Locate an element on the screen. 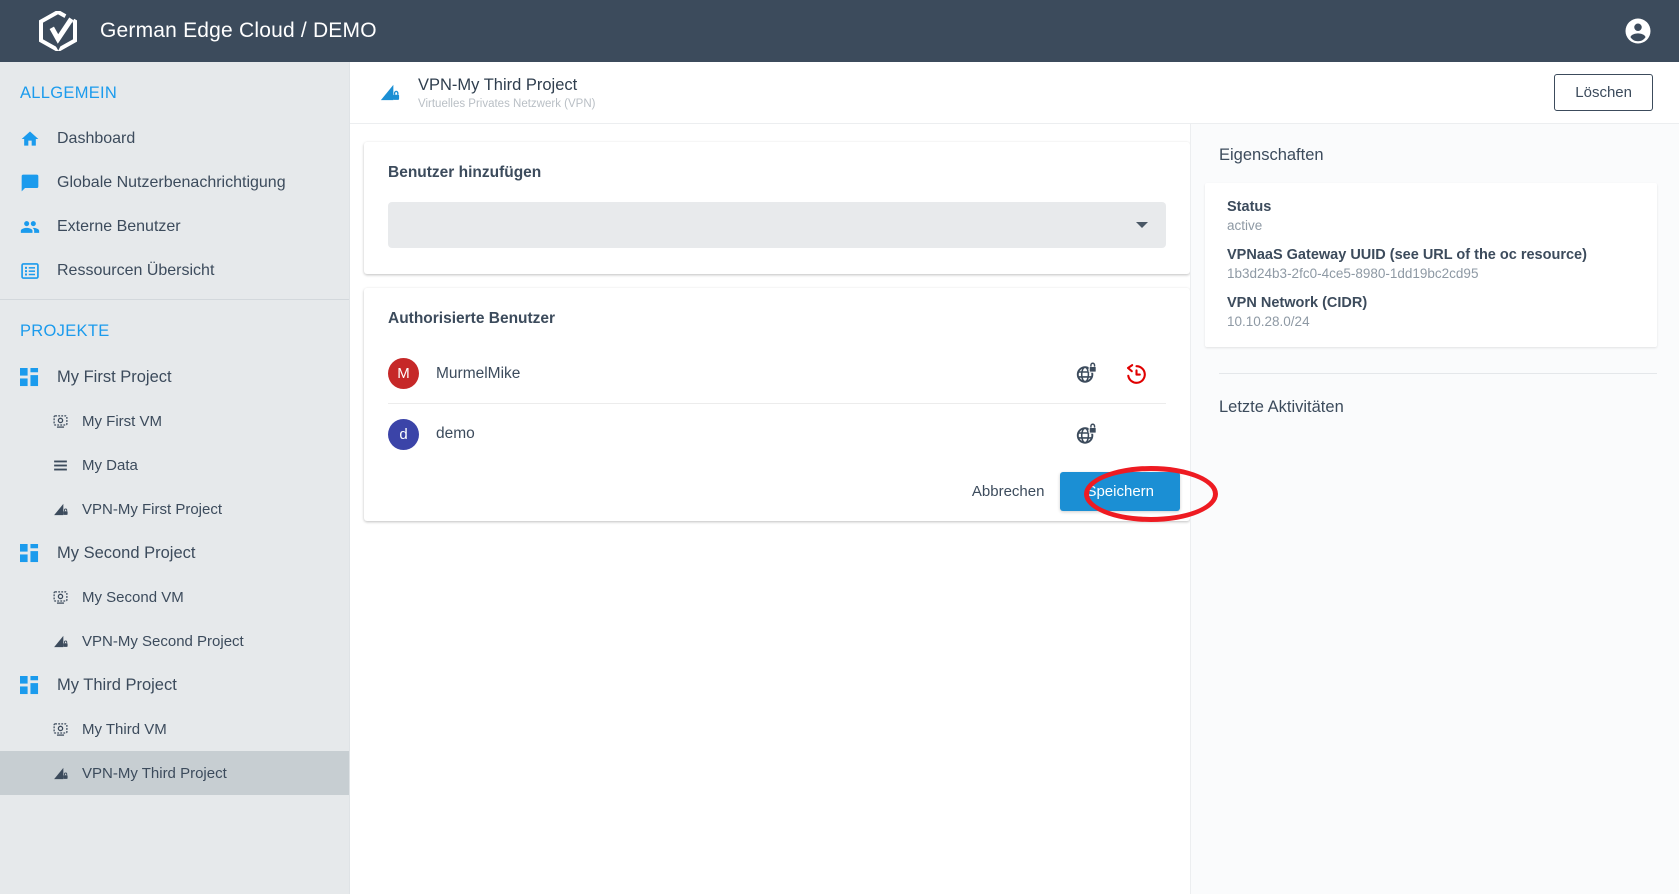 The image size is (1679, 894). chevron-down-icon is located at coordinates (1142, 225).